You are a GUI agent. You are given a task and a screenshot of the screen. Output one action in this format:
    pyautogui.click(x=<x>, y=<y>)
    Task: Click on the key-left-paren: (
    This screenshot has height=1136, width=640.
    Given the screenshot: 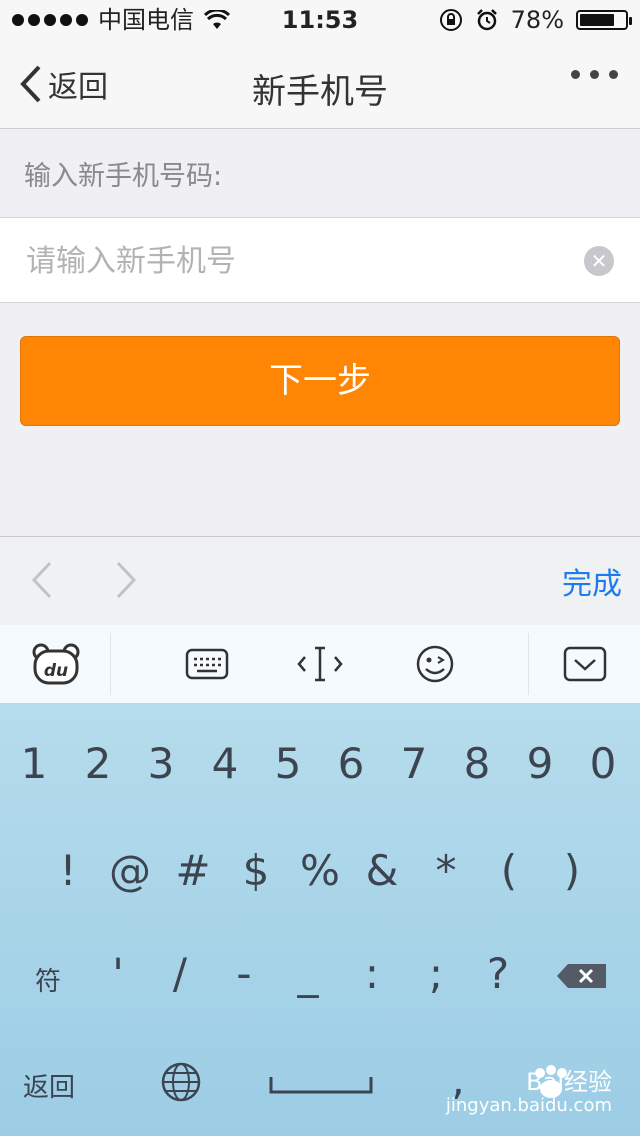 What is the action you would take?
    pyautogui.click(x=509, y=870)
    